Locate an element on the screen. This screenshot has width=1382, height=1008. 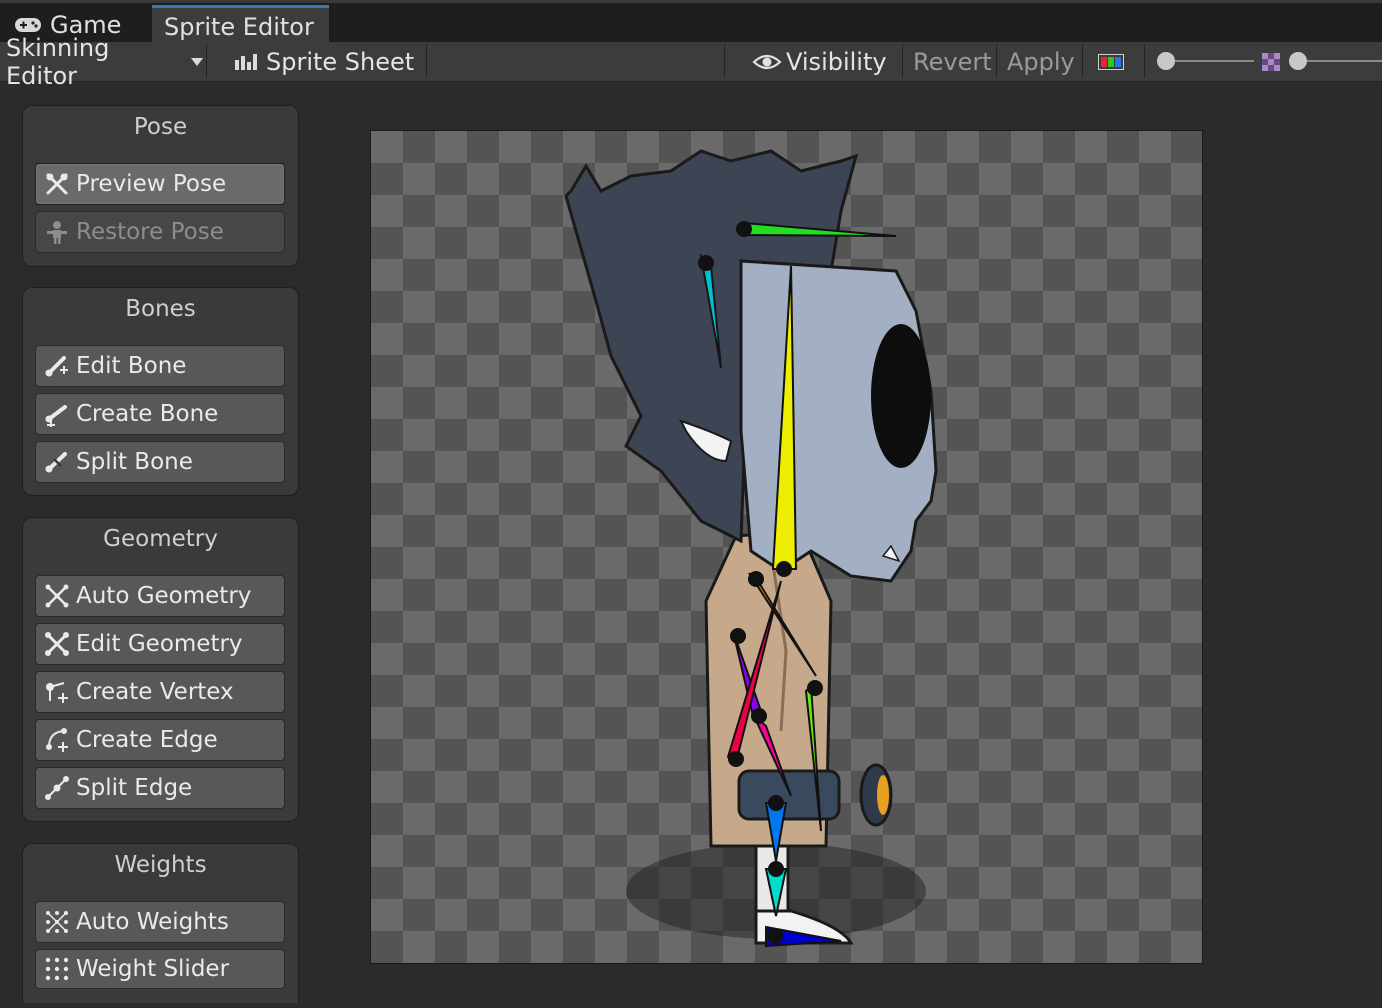
create-bone-label: Create Bone is located at coordinates (147, 414).